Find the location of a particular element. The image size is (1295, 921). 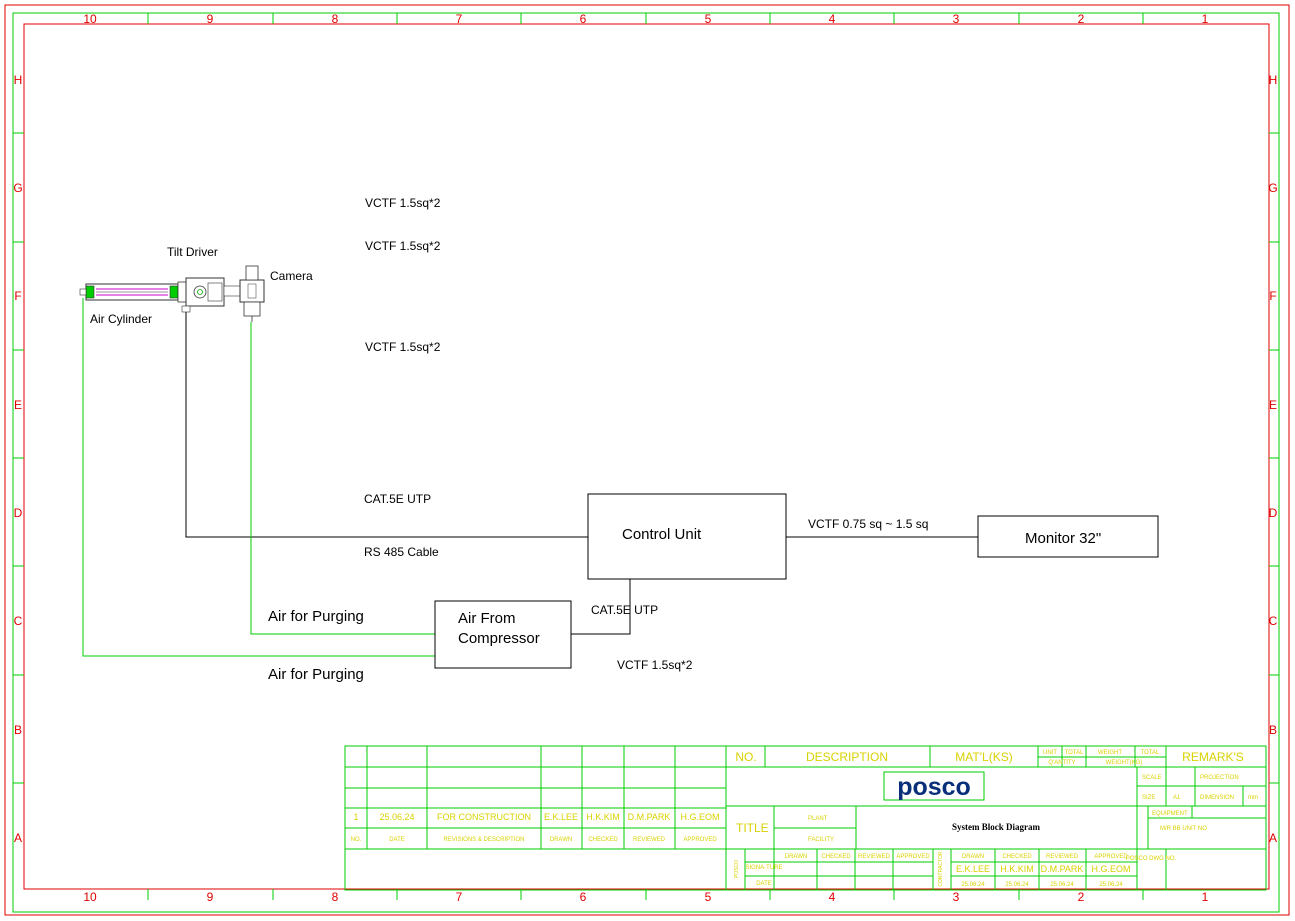

rev-checked: H.K.KIM is located at coordinates (603, 817).